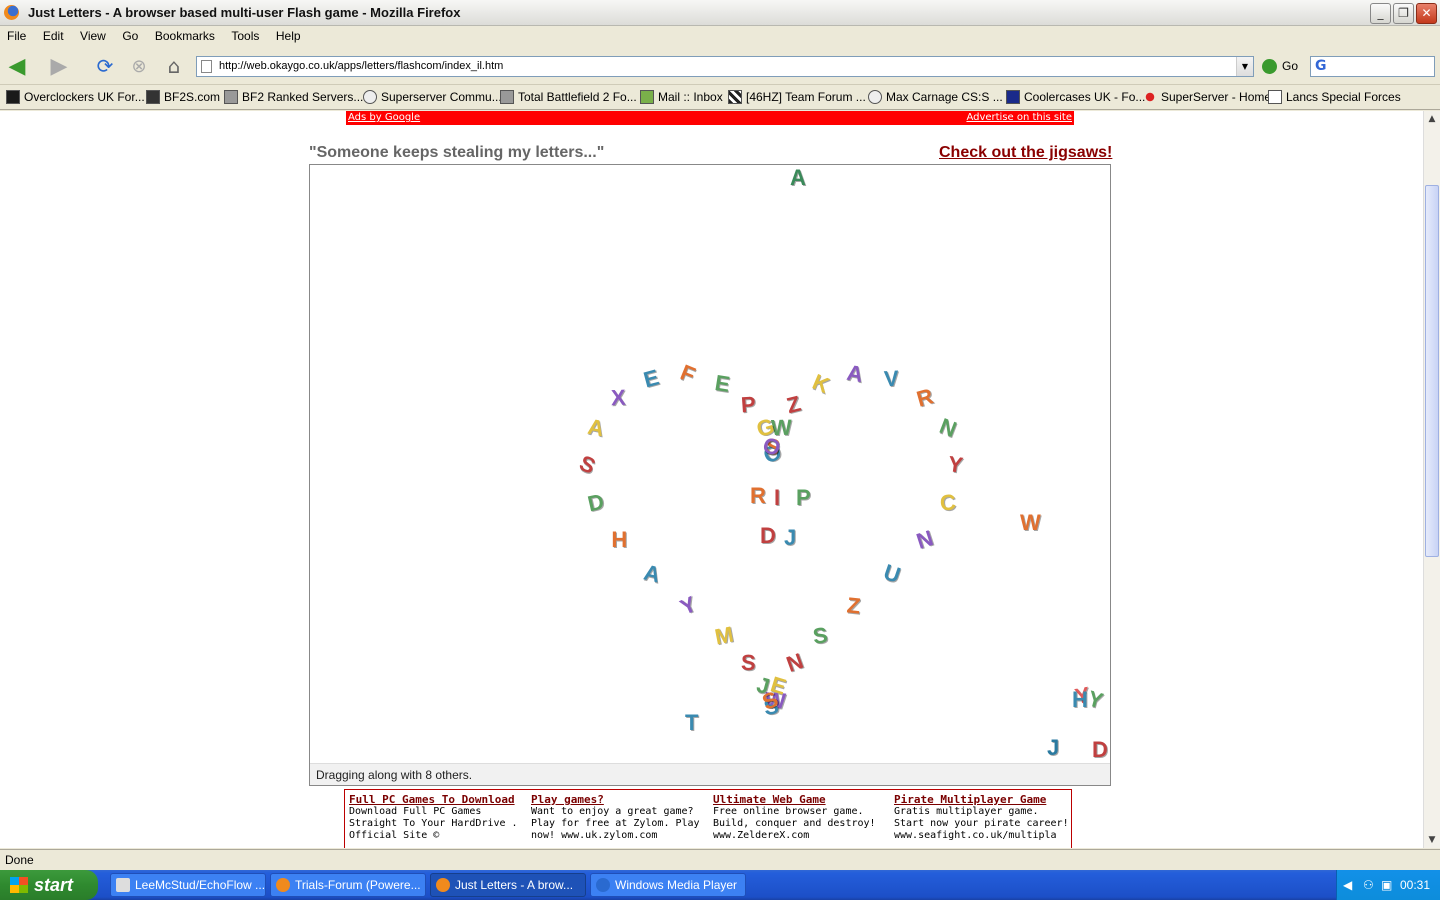 The width and height of the screenshot is (1440, 900). What do you see at coordinates (53, 35) in the screenshot?
I see `menu-edit: Edit` at bounding box center [53, 35].